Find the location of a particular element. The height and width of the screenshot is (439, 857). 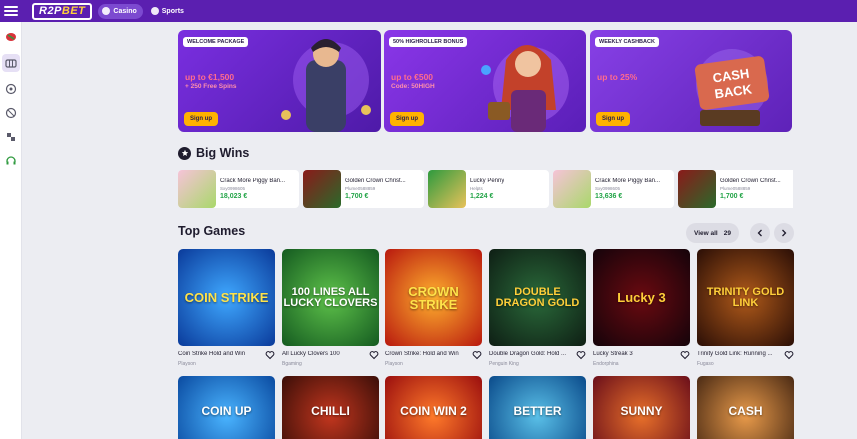

rail-item-sports is located at coordinates (11, 113).